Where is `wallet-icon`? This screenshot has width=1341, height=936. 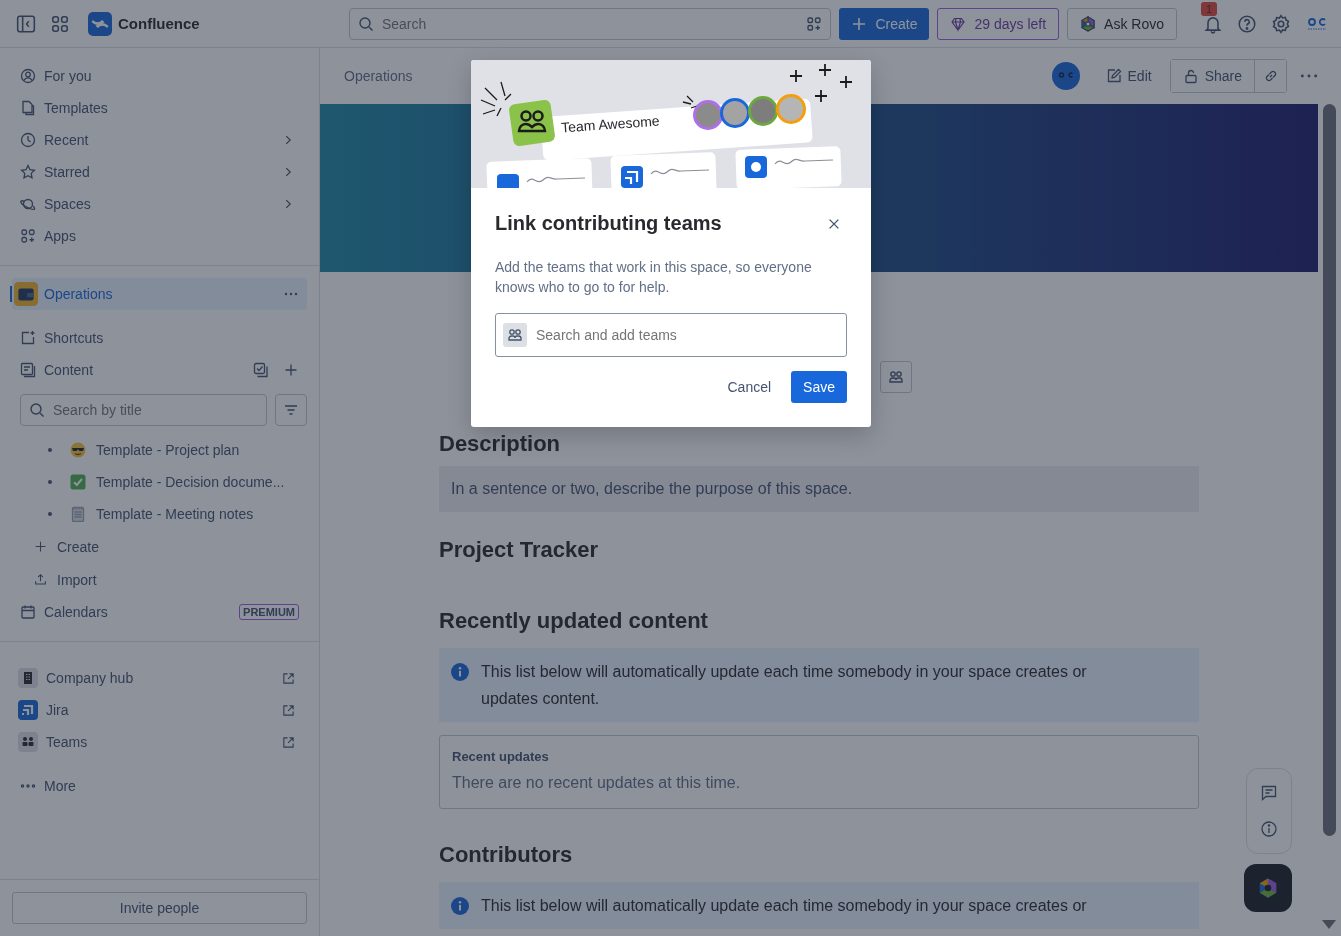 wallet-icon is located at coordinates (26, 294).